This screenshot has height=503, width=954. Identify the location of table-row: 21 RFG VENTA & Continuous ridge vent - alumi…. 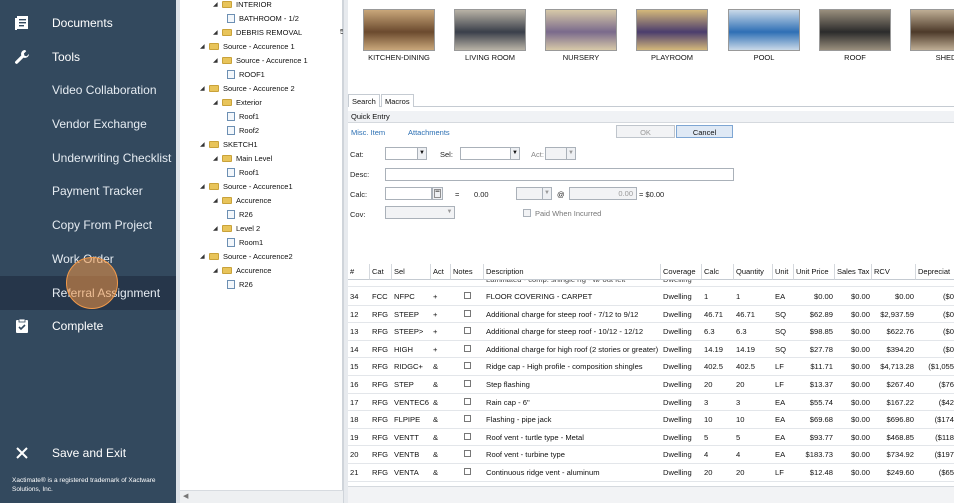
(651, 473).